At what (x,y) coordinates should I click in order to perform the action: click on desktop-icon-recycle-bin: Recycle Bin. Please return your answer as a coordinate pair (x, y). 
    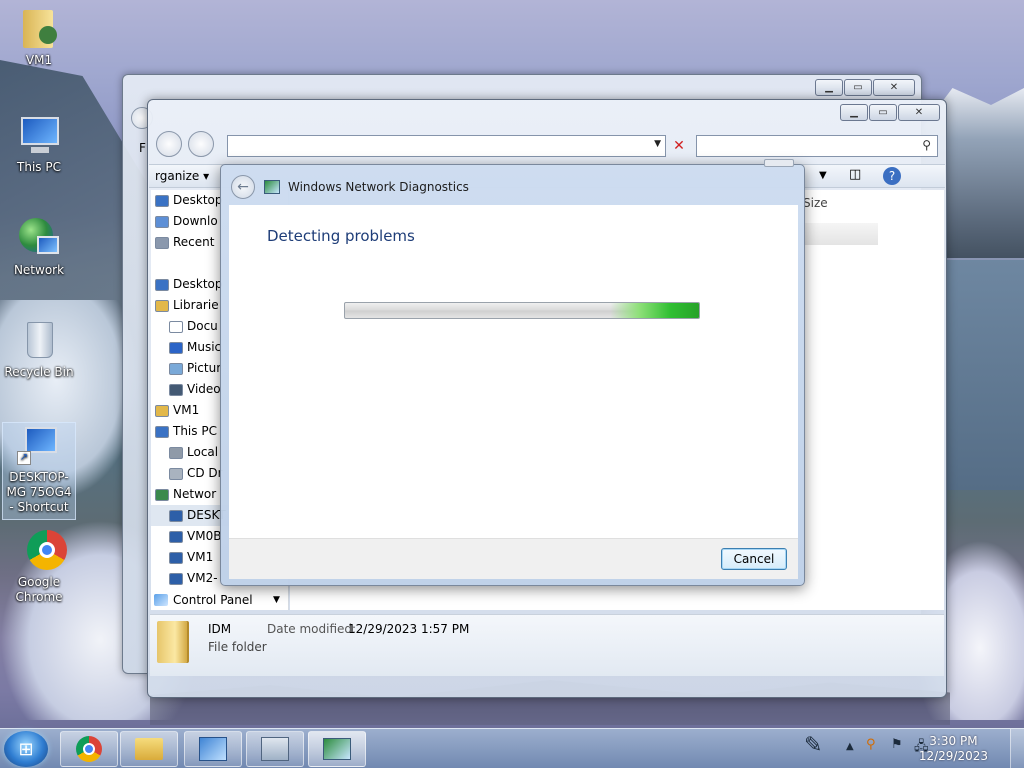
    Looking at the image, I should click on (39, 349).